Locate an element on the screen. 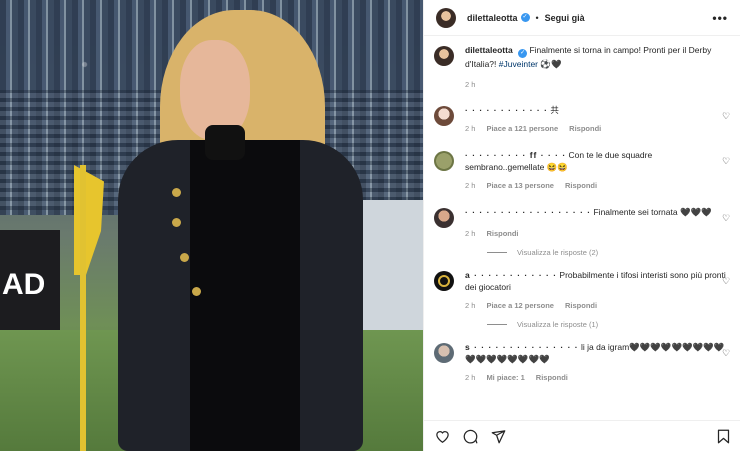 This screenshot has width=740, height=451. stadium-board-text: AD is located at coordinates (24, 284).